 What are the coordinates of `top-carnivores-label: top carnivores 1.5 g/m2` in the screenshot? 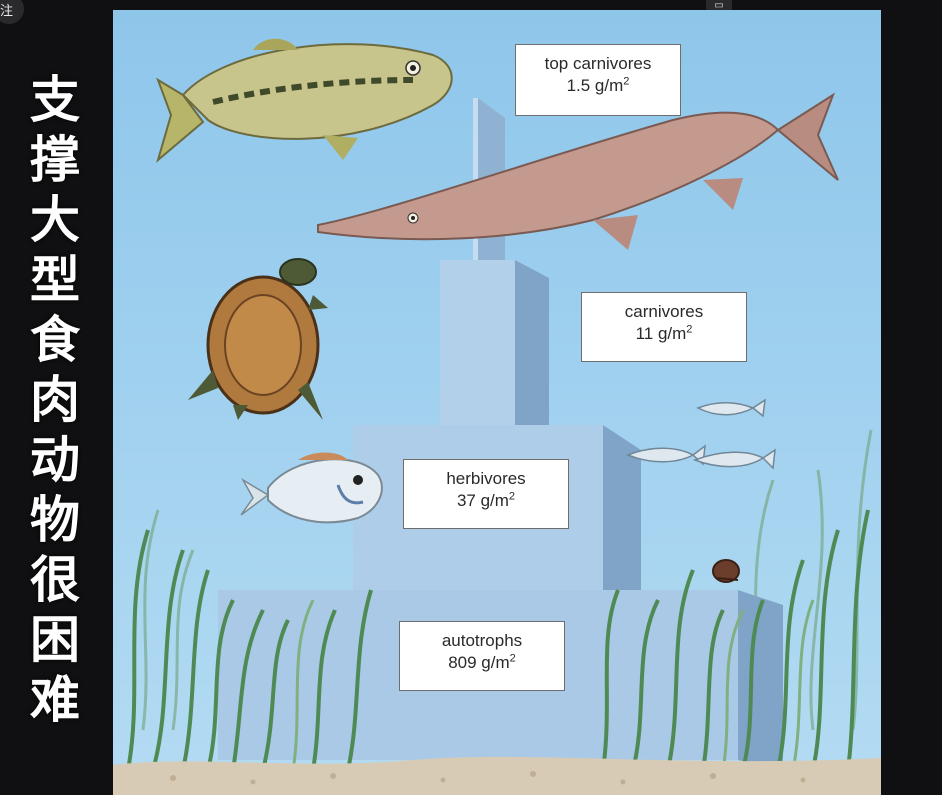 It's located at (598, 80).